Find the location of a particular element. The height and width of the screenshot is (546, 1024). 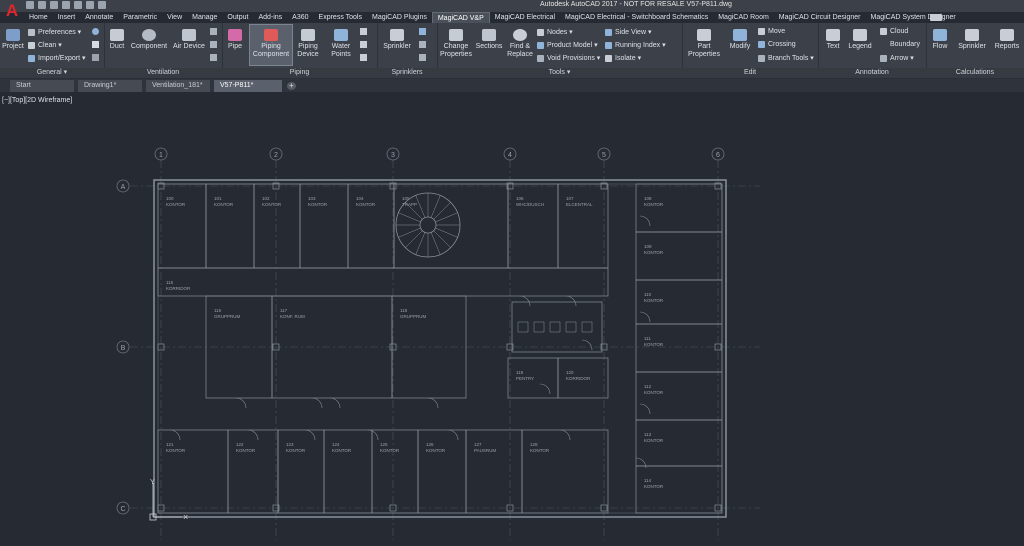

cloud-button: Cloud is located at coordinates (894, 31).